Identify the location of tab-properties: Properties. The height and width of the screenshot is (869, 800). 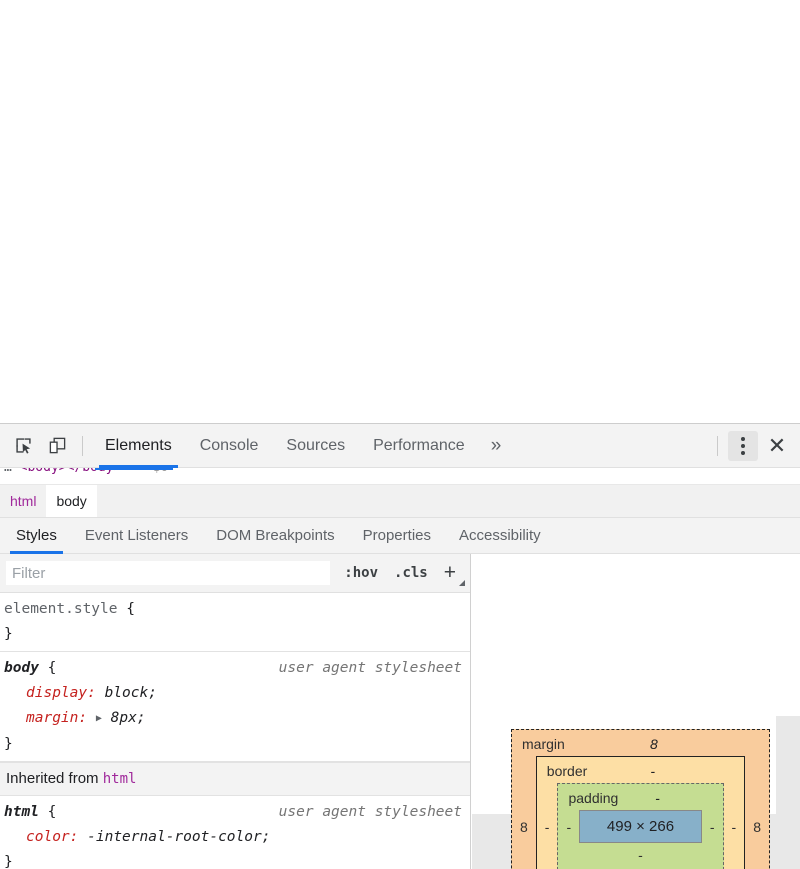
(397, 535).